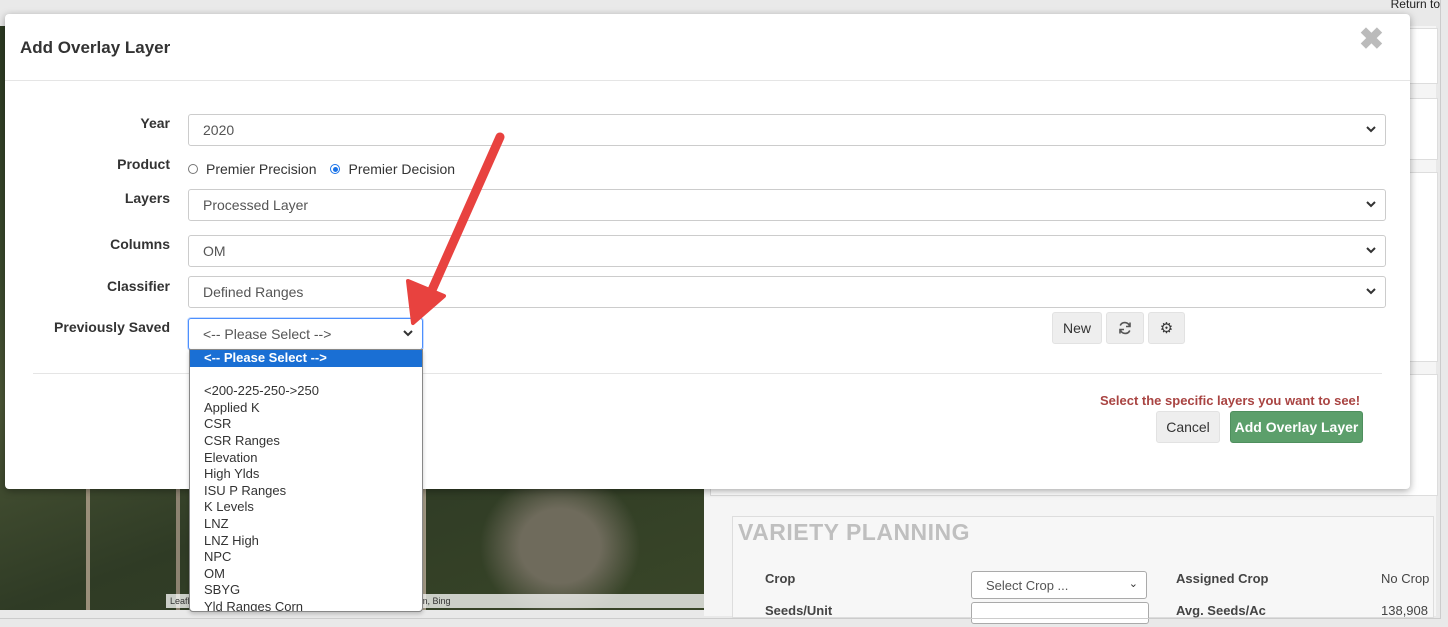 The width and height of the screenshot is (1448, 627). What do you see at coordinates (1221, 610) in the screenshot?
I see `avg-seeds-label: Avg. Seeds/Ac` at bounding box center [1221, 610].